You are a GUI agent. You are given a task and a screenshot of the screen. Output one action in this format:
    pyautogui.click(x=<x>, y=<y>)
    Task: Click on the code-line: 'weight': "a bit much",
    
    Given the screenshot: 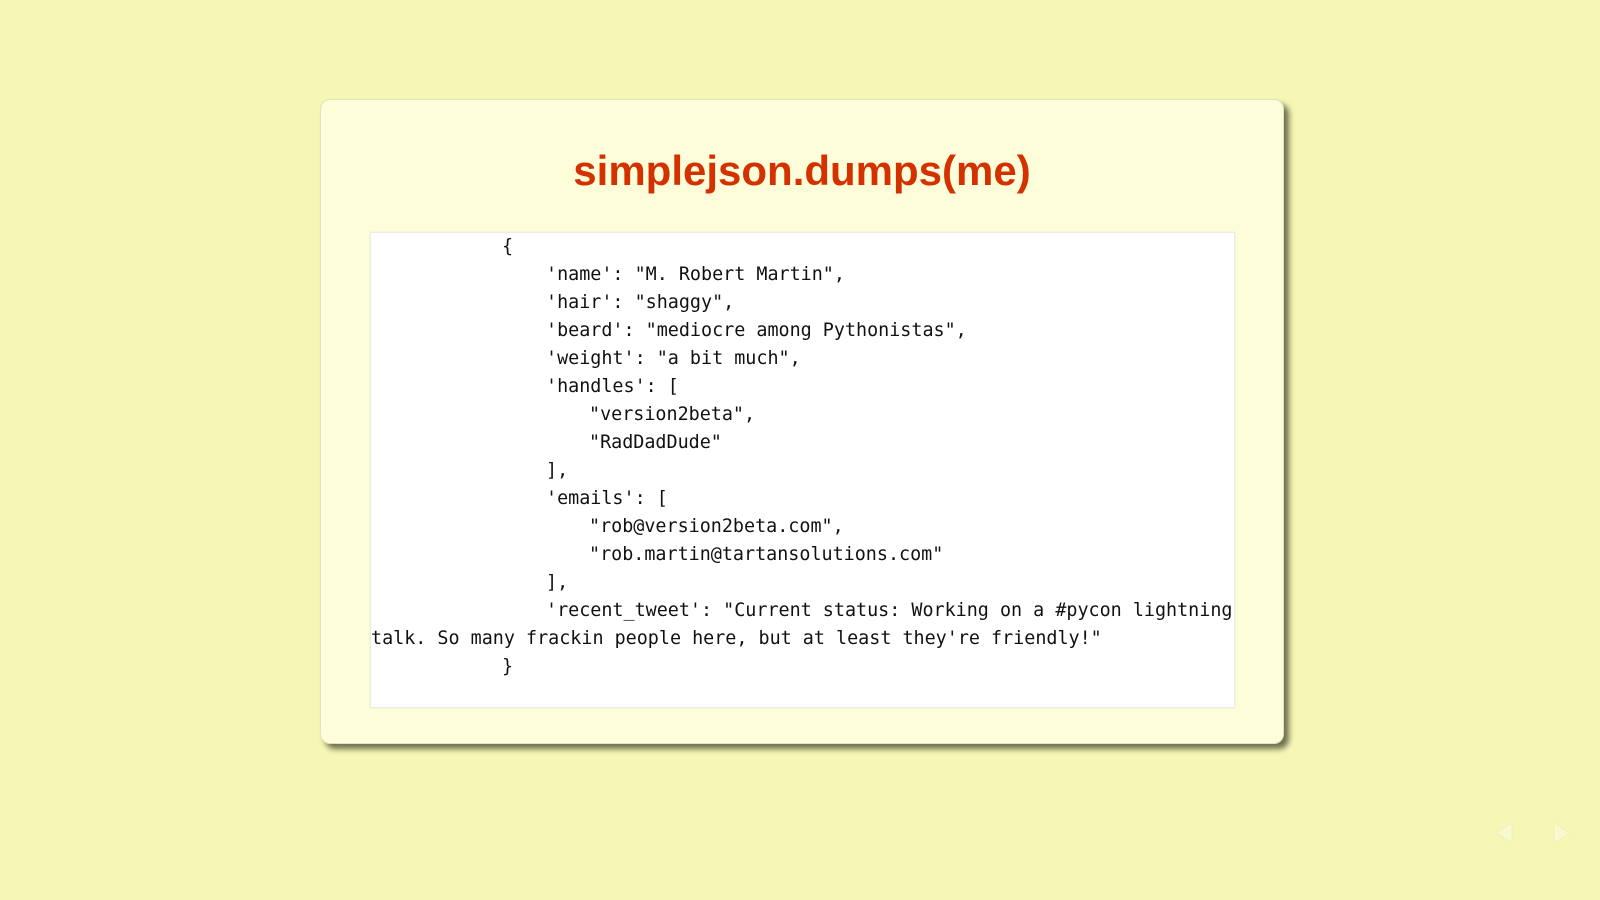 What is the action you would take?
    pyautogui.click(x=673, y=358)
    